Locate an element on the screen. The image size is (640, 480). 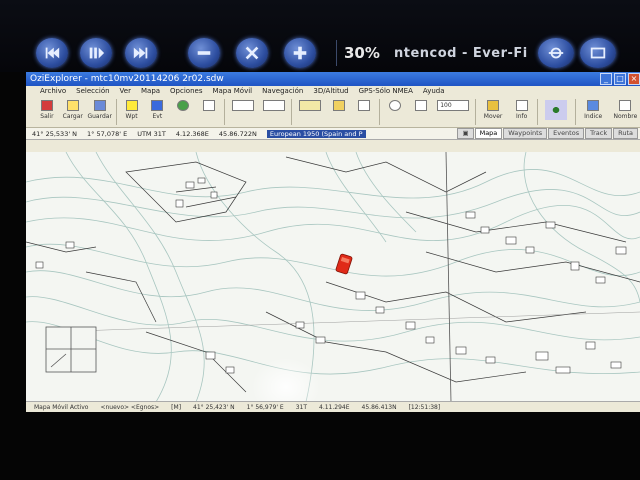
zoom-select-value: 100 is located at coordinates (453, 105).